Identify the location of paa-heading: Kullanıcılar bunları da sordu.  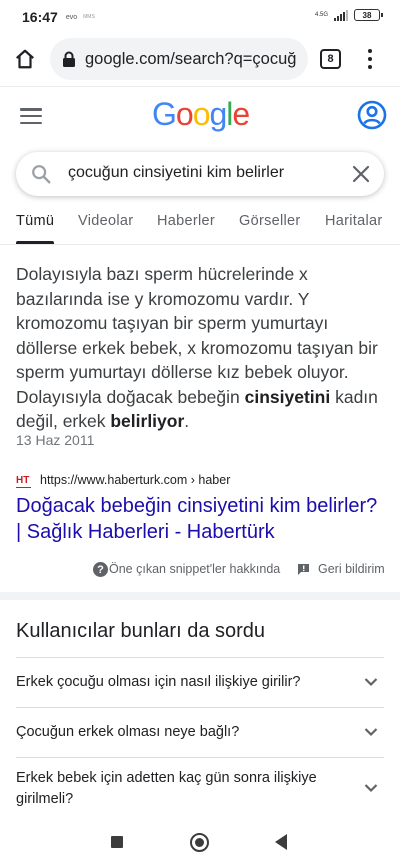
(141, 631).